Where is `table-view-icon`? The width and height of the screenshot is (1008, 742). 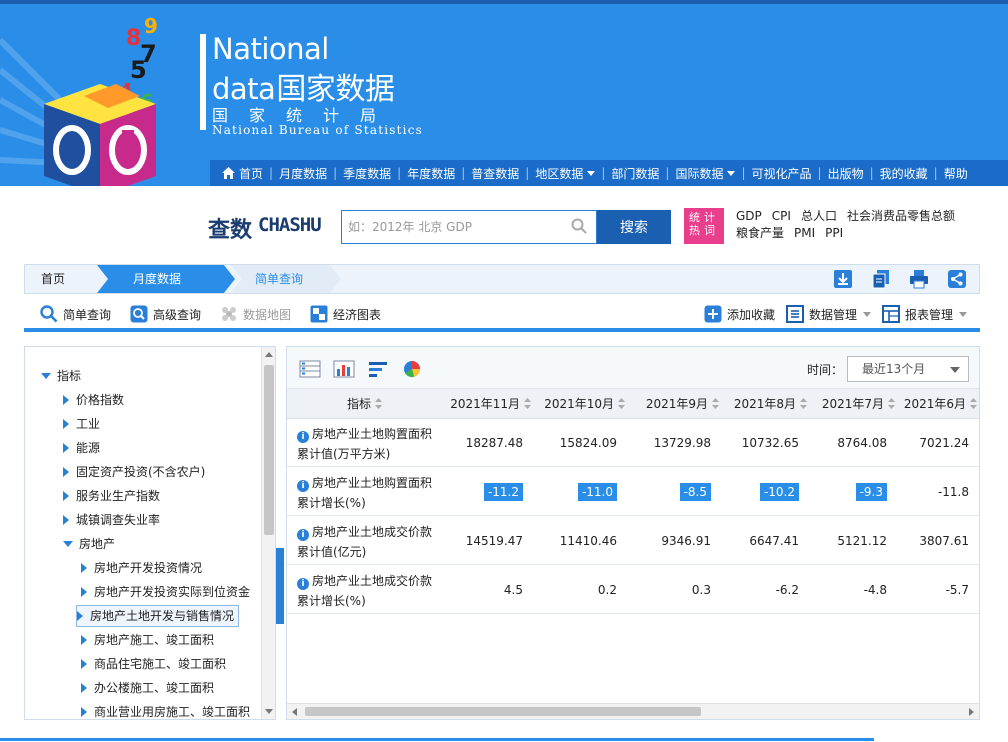 table-view-icon is located at coordinates (310, 369).